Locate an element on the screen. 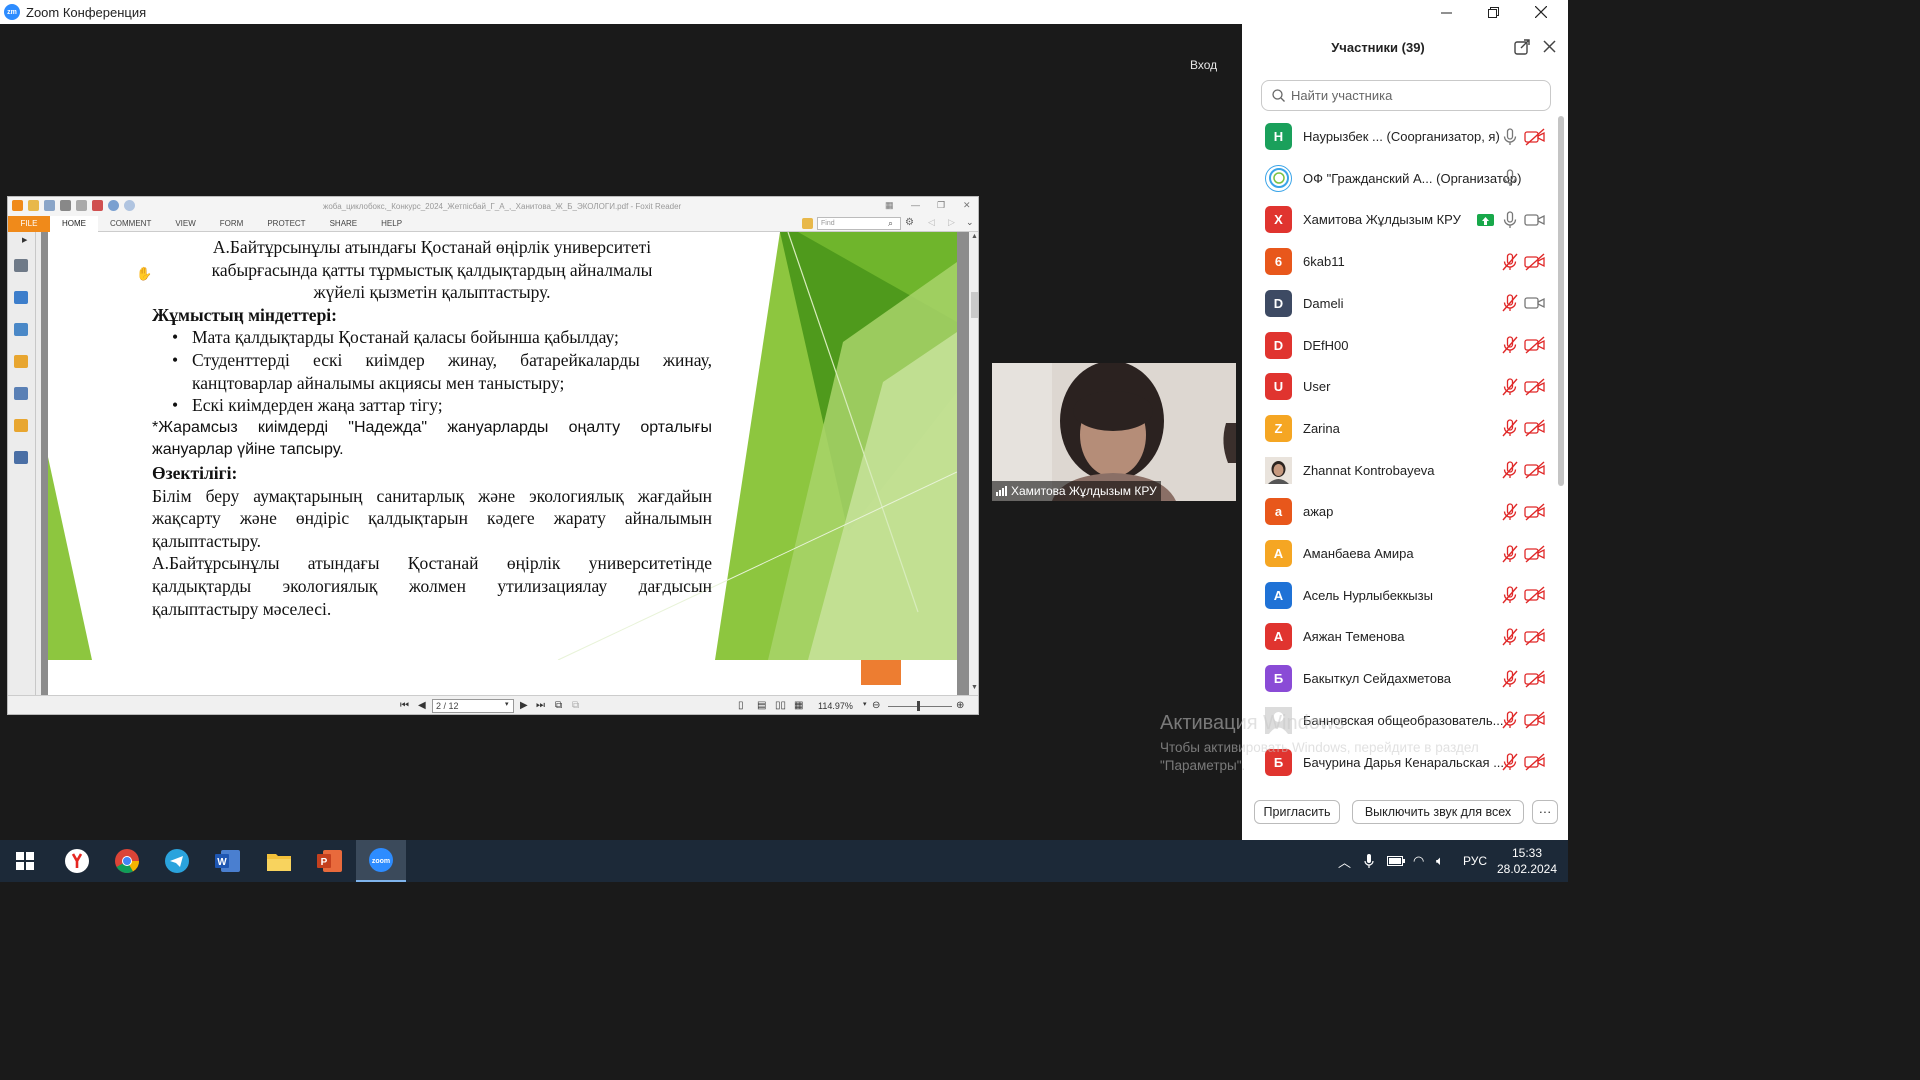  search-icon: ⌕ is located at coordinates (890, 223).